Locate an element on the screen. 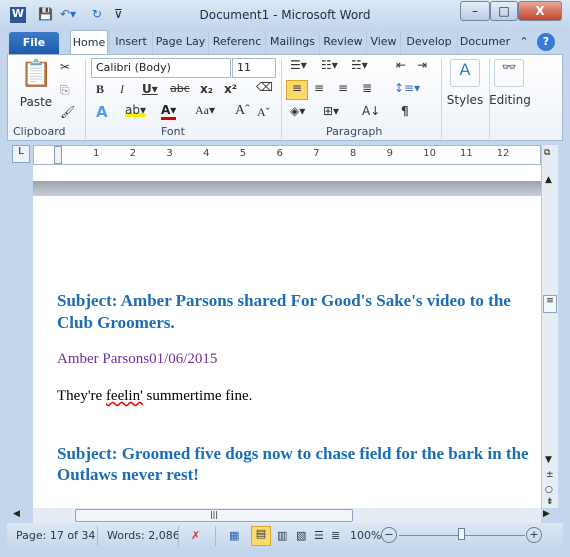 This screenshot has height=557, width=570. bold-icon: B is located at coordinates (100, 89).